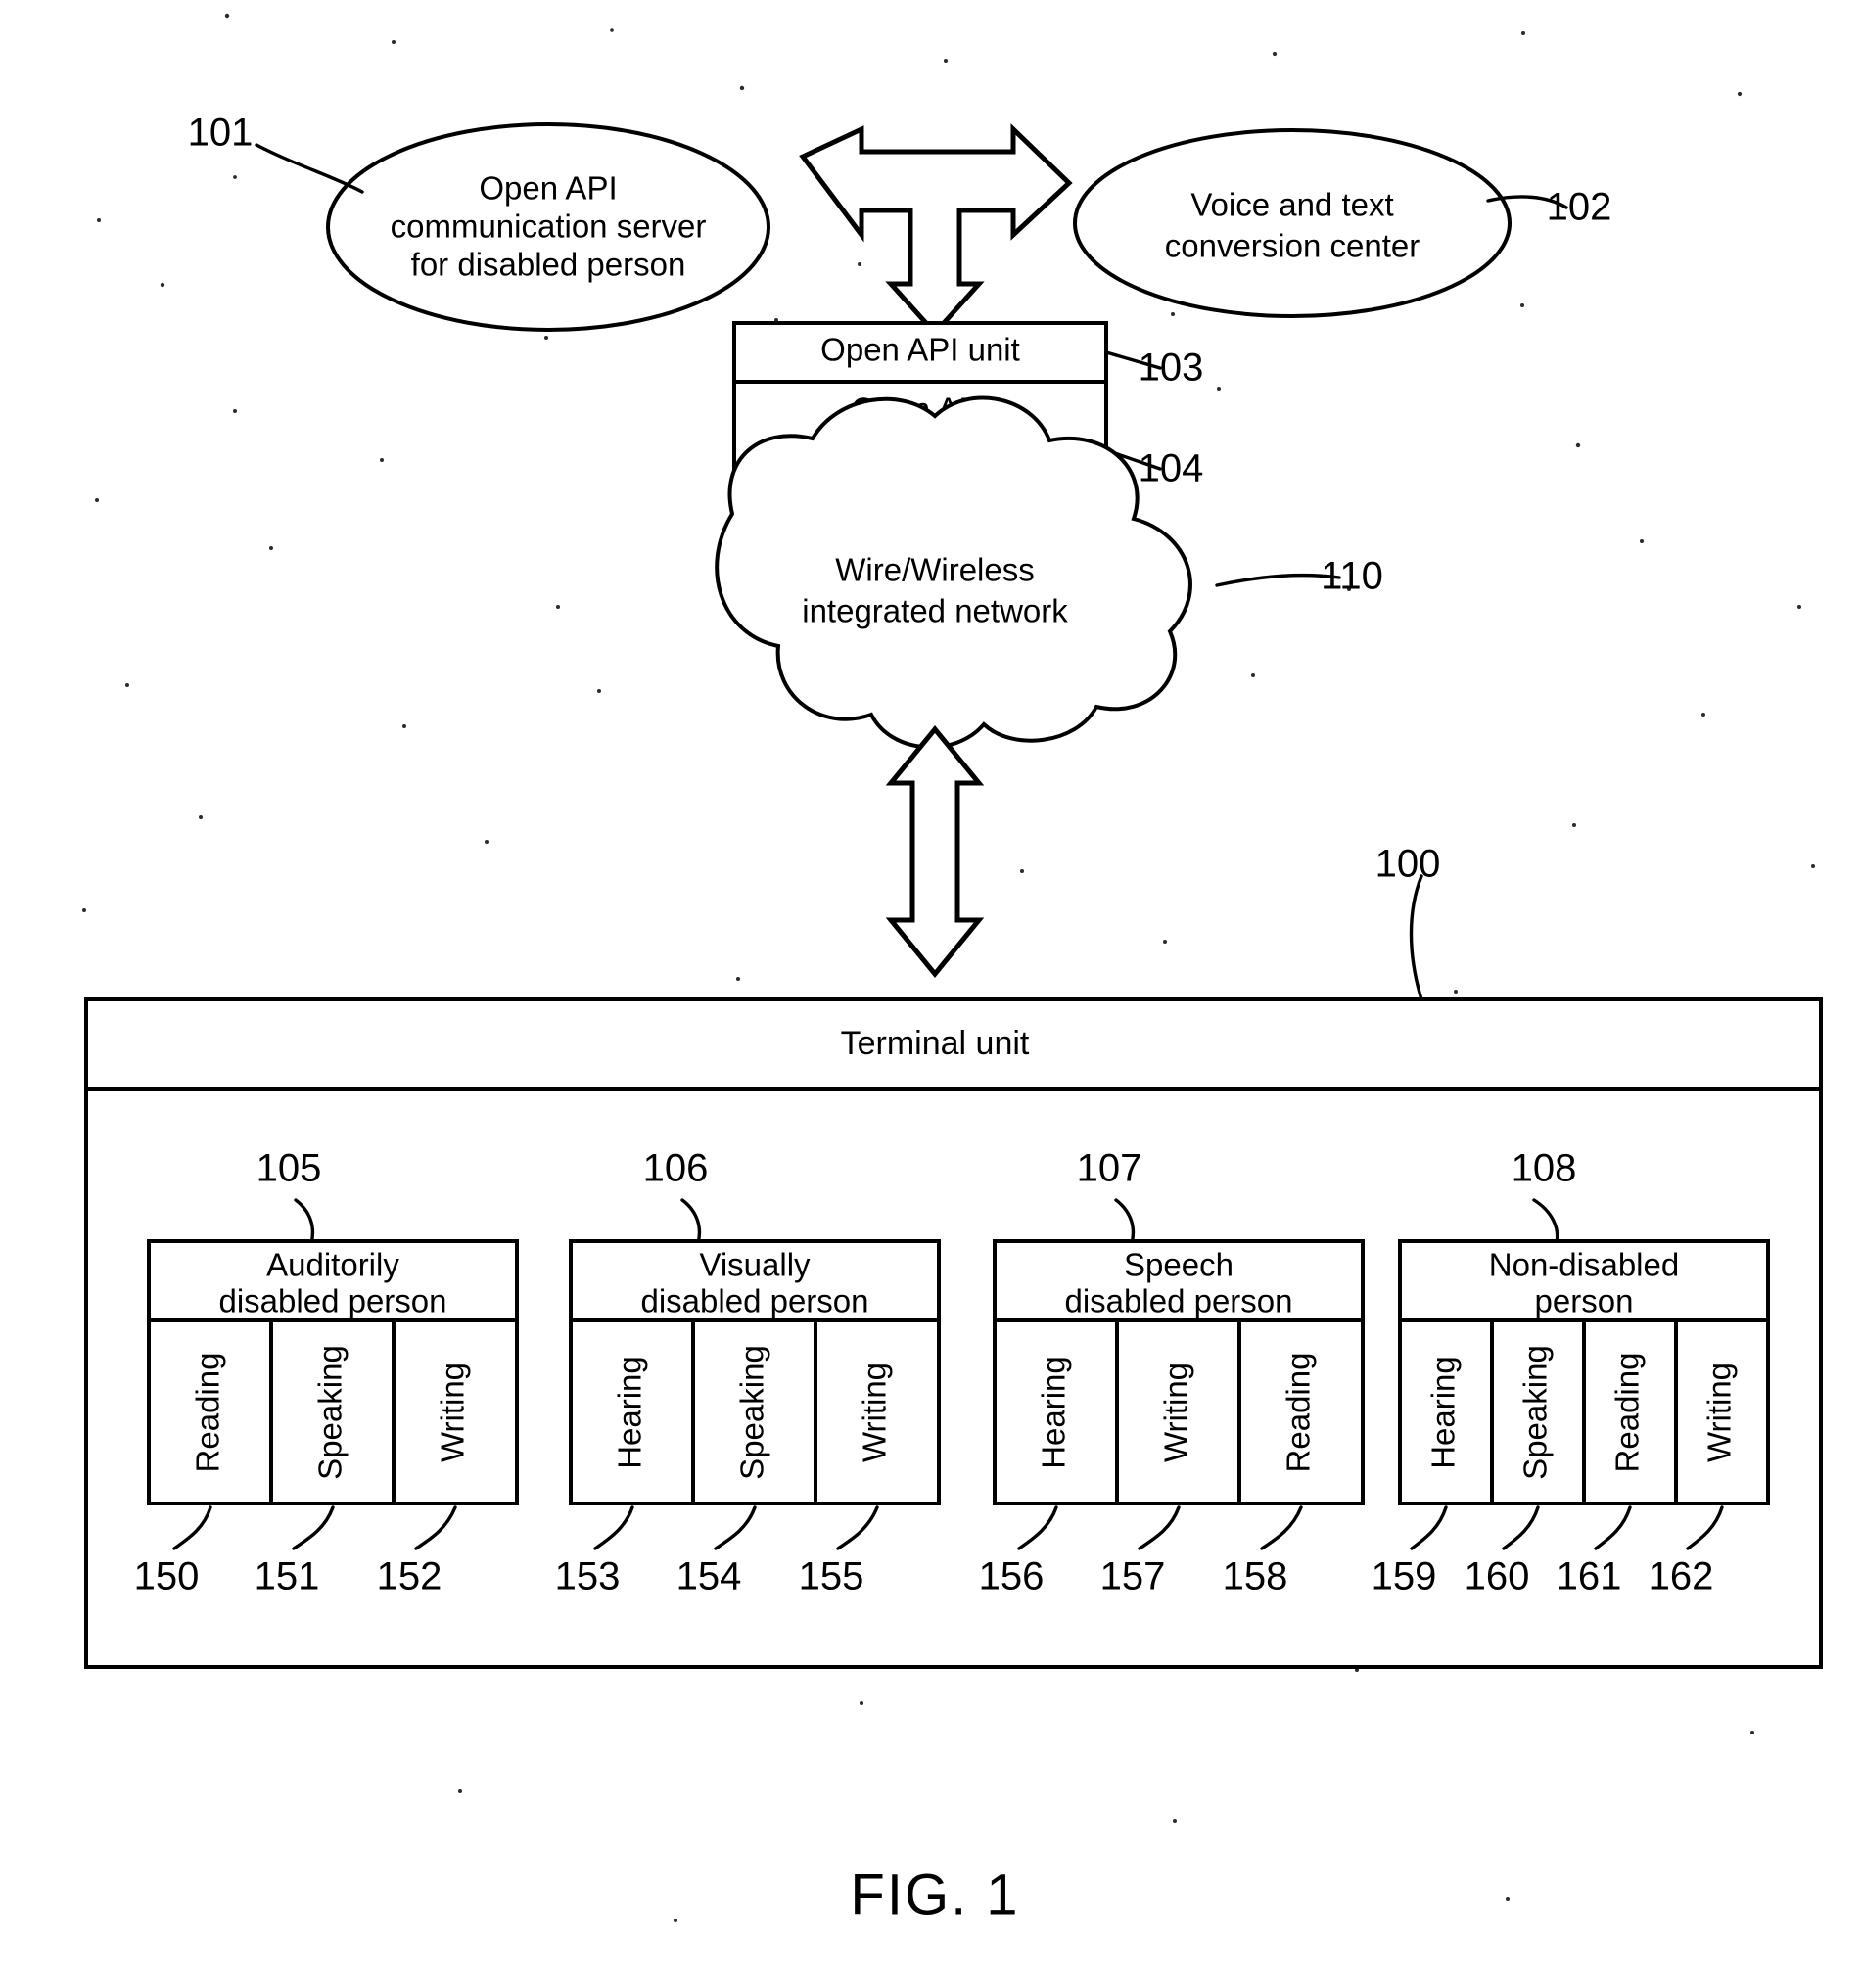 Image resolution: width=1862 pixels, height=1988 pixels. What do you see at coordinates (1408, 864) in the screenshot?
I see `ref-number-100: 100` at bounding box center [1408, 864].